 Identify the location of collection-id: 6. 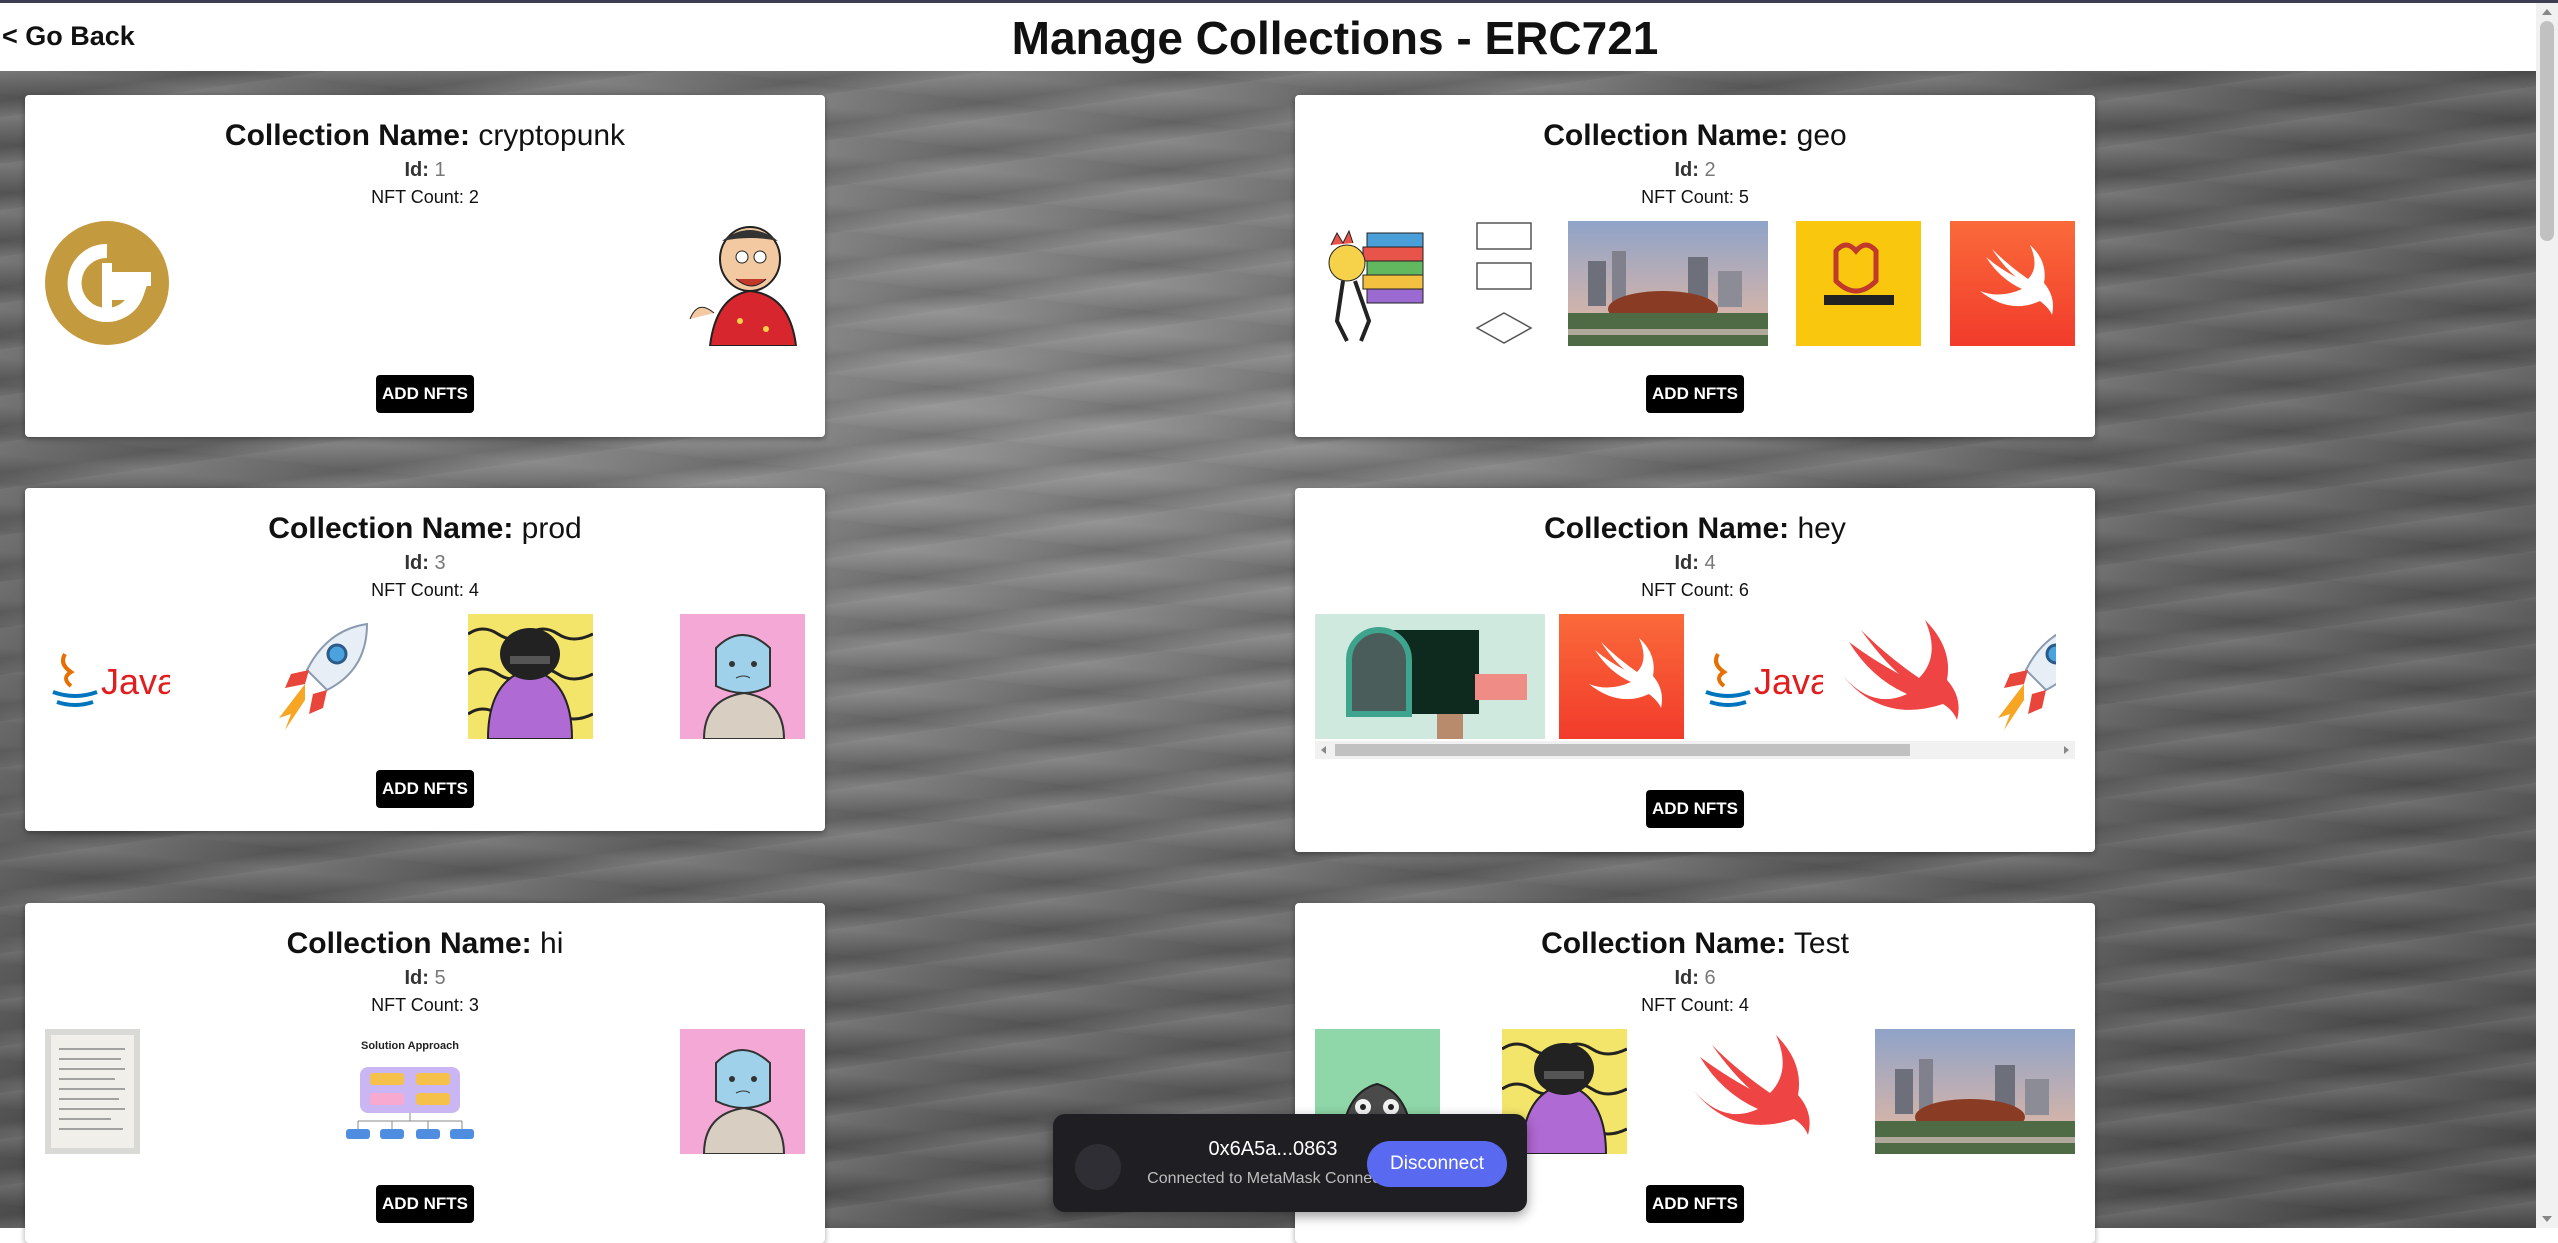
(1710, 978).